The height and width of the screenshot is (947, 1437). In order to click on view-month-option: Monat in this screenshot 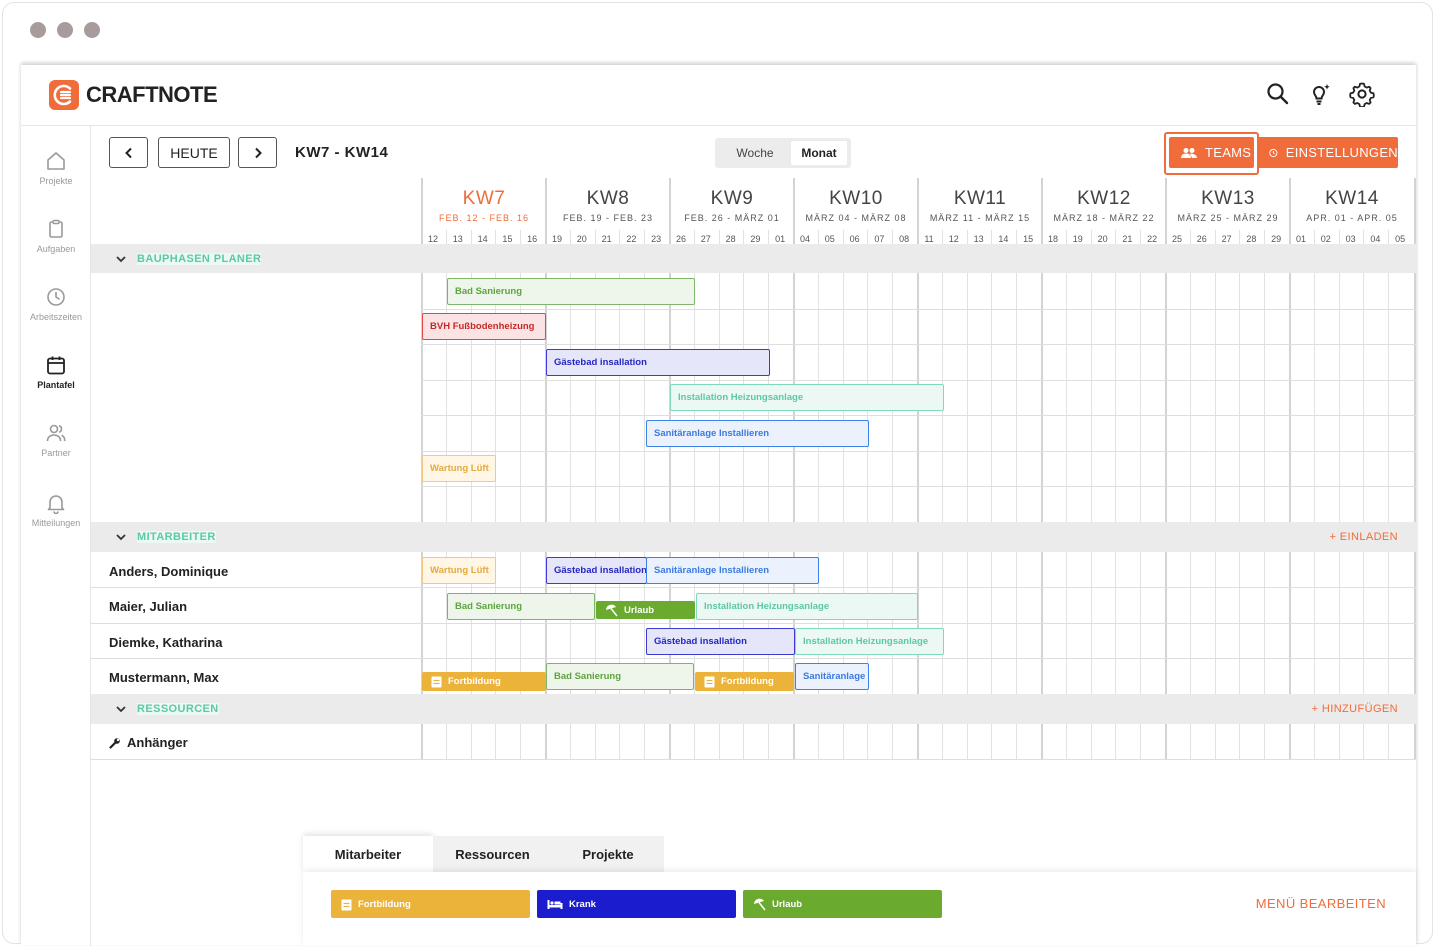, I will do `click(819, 153)`.